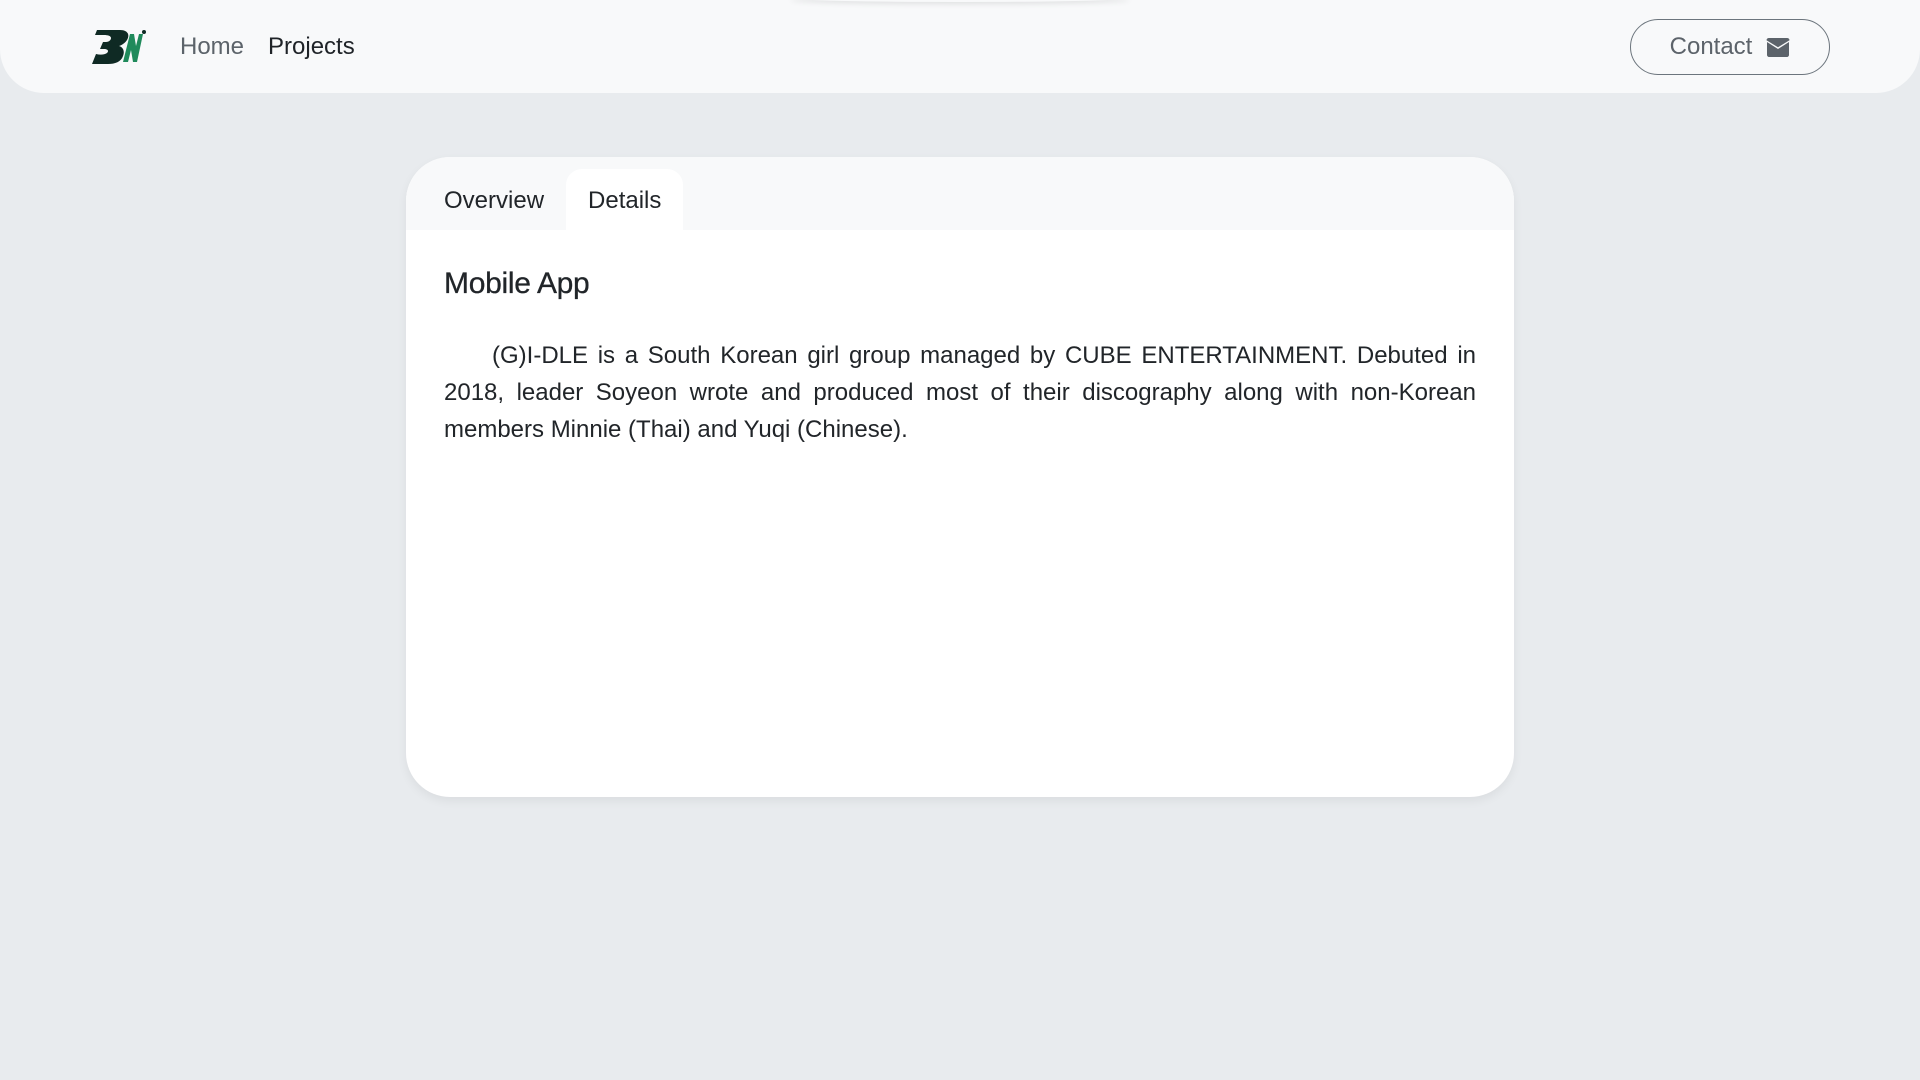 This screenshot has height=1080, width=1920. What do you see at coordinates (625, 199) in the screenshot?
I see `tab-details: Details` at bounding box center [625, 199].